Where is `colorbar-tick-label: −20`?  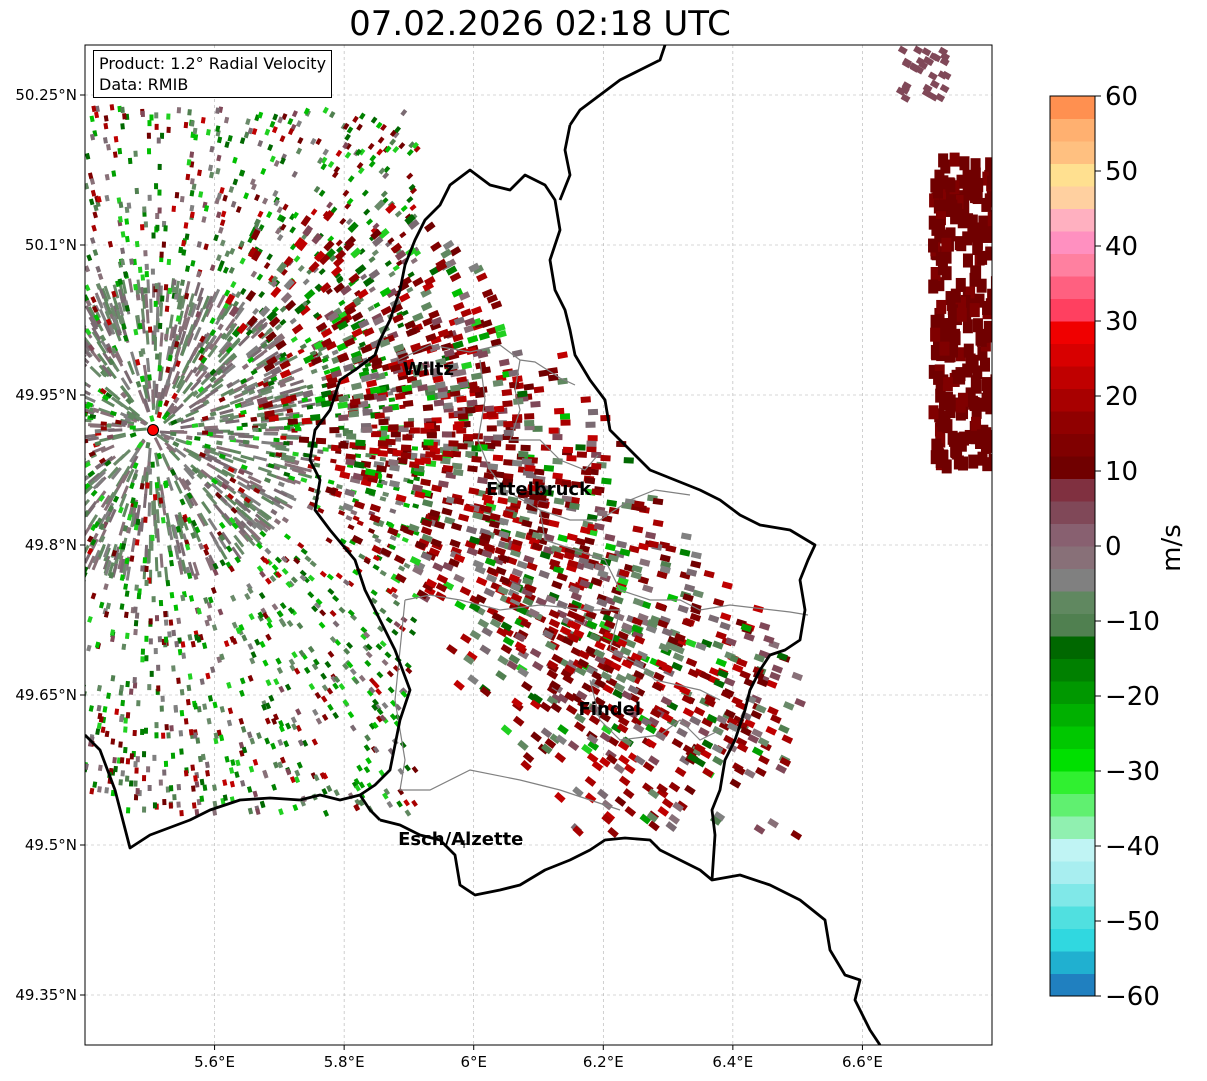 colorbar-tick-label: −20 is located at coordinates (1132, 697).